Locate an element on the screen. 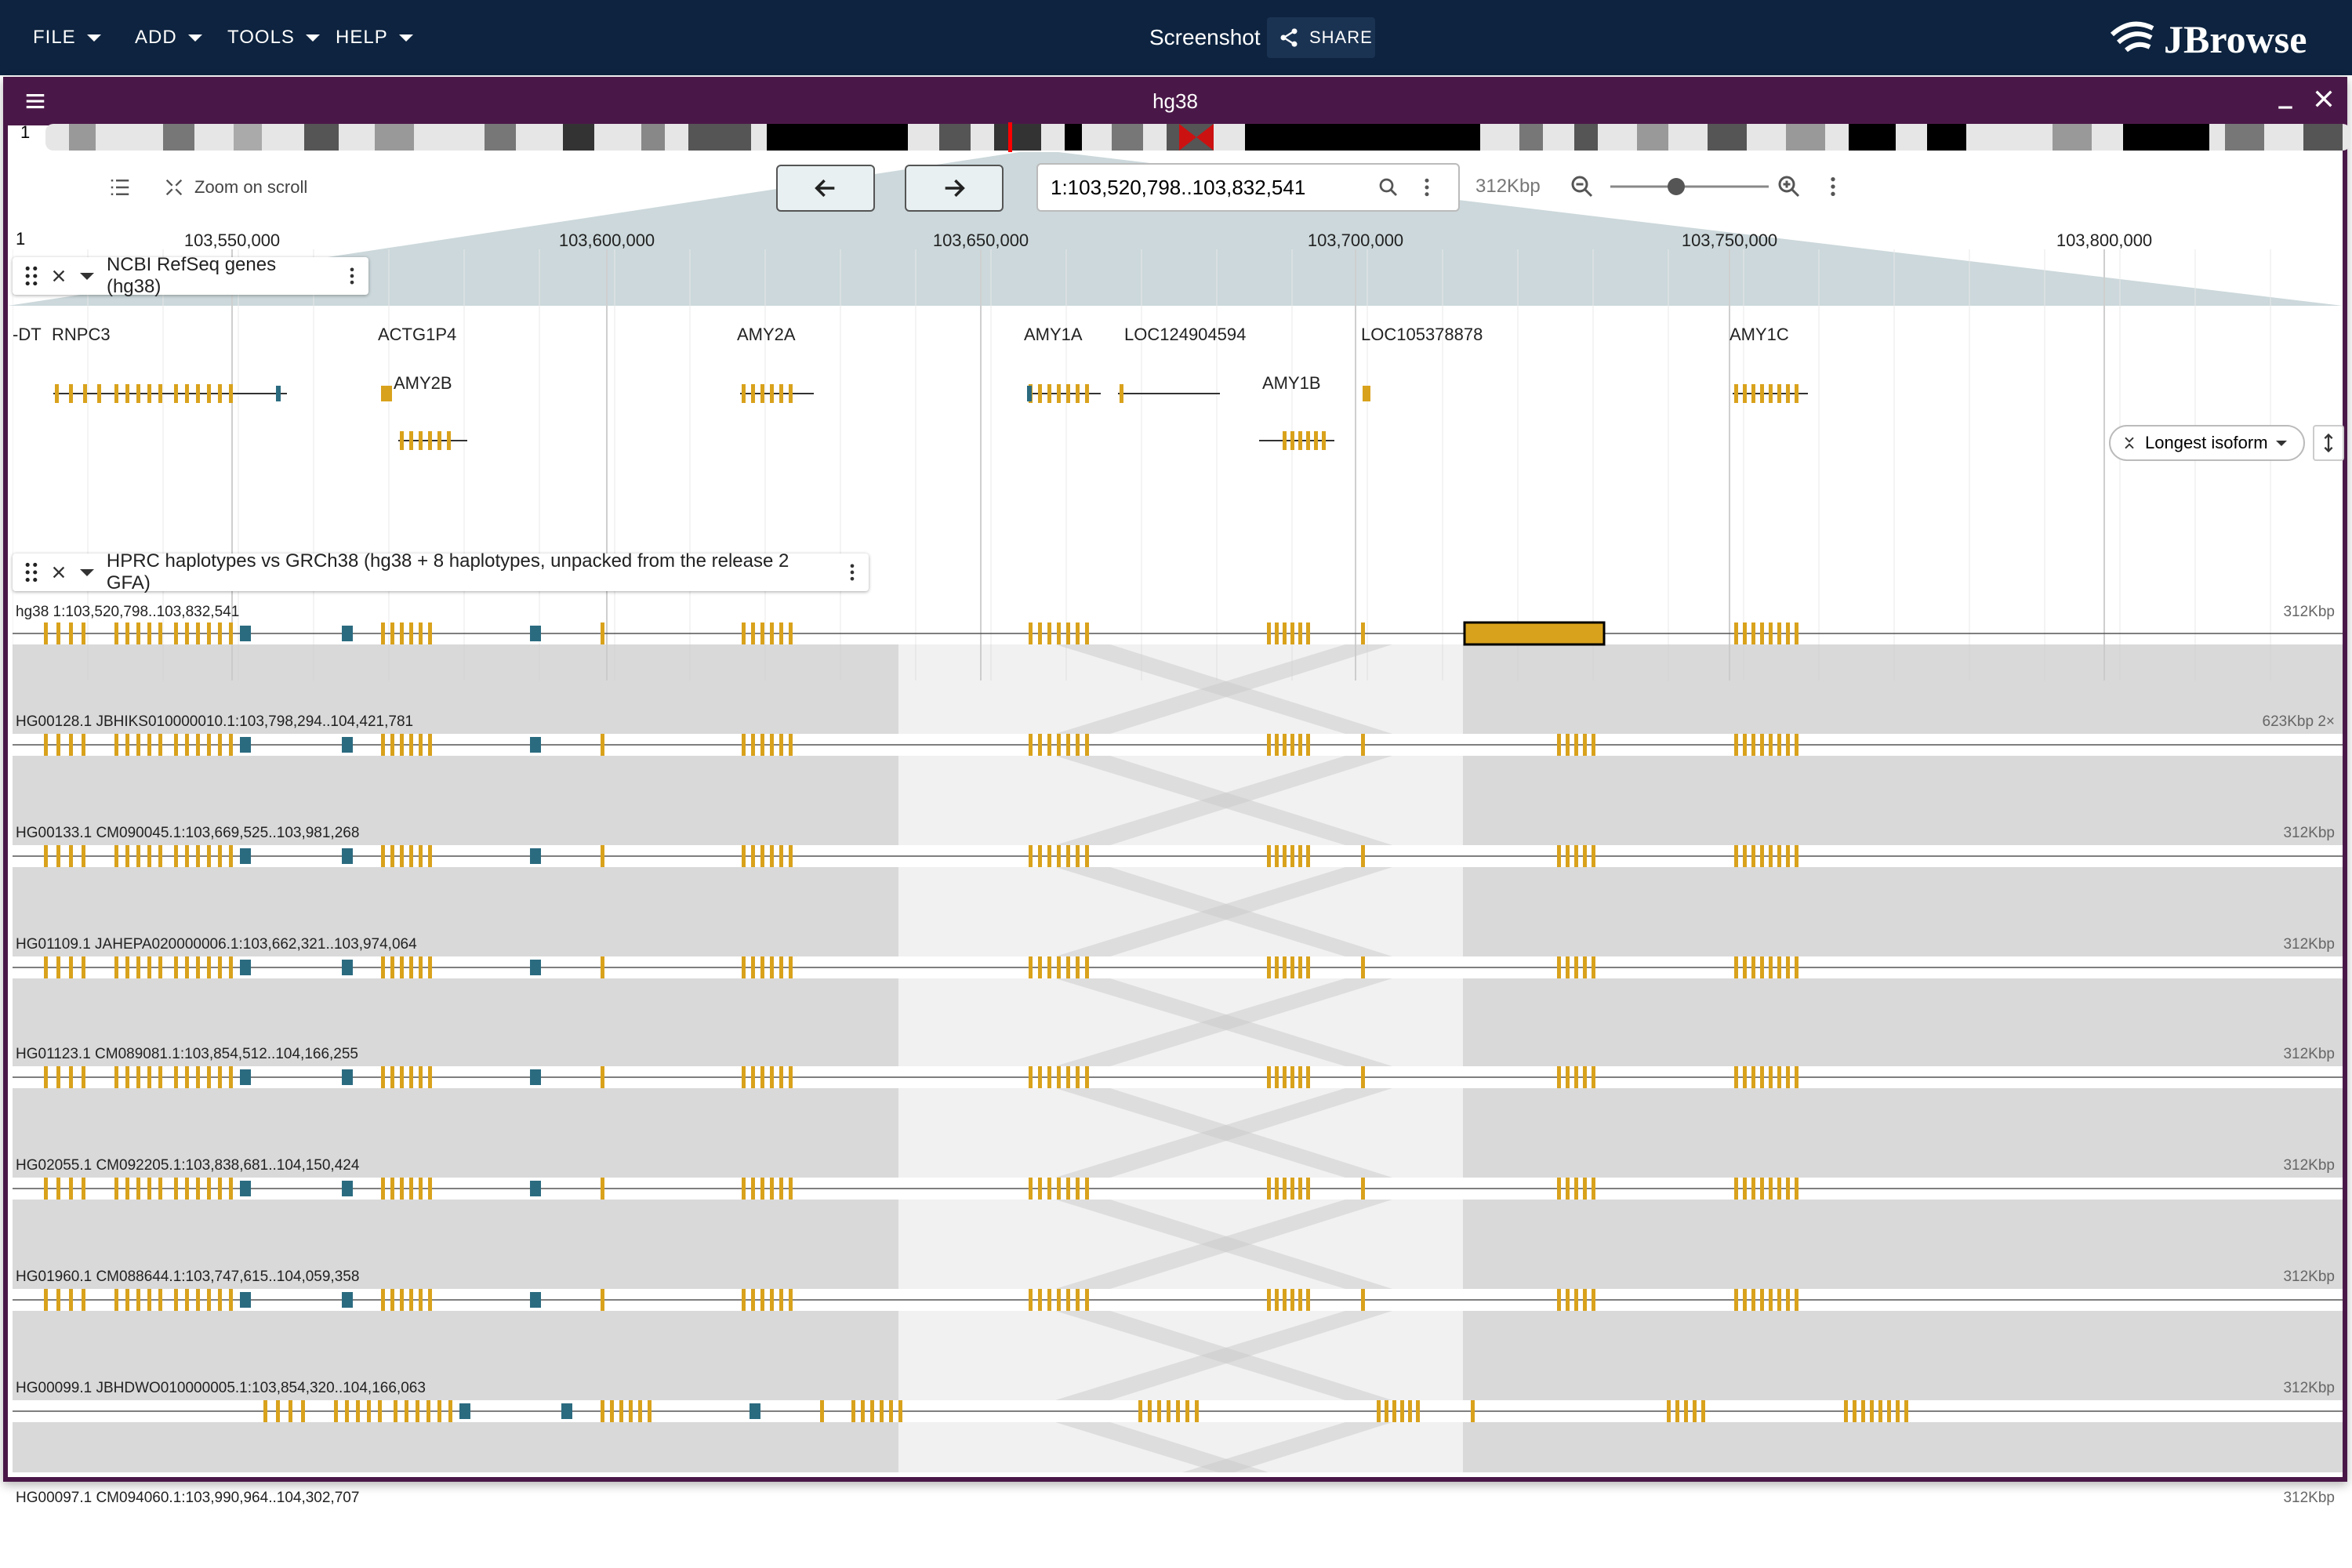 This screenshot has width=2352, height=1568. zoom-slider is located at coordinates (1690, 186).